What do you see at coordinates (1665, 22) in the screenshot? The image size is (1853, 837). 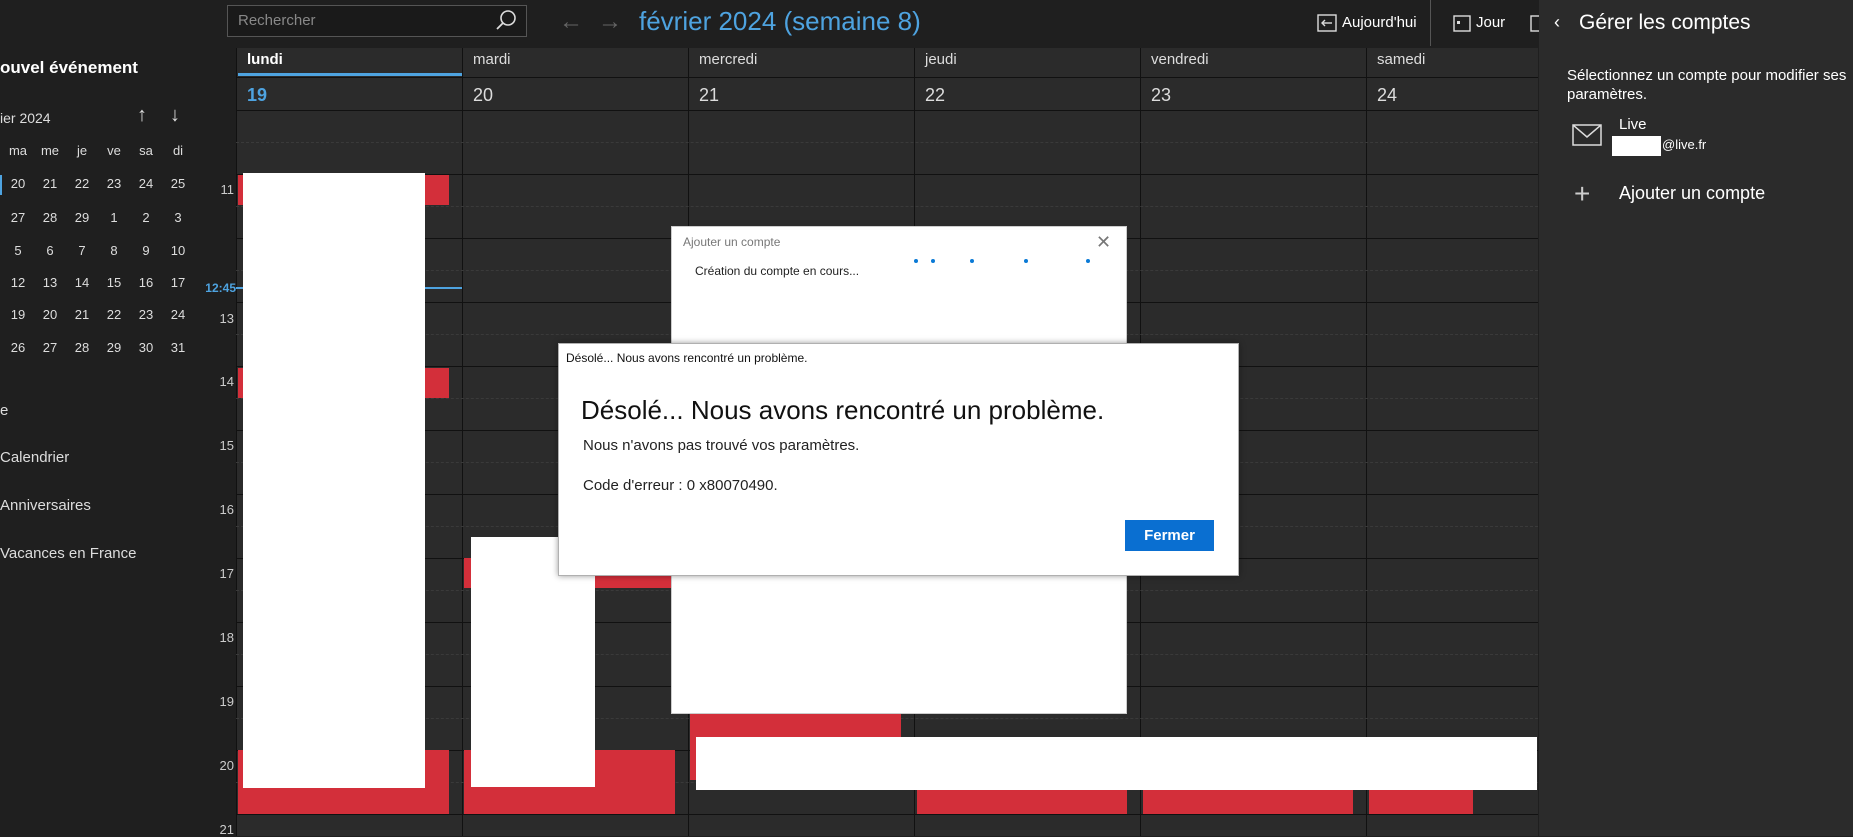 I see `manage-accounts-title: Gérer les comptes` at bounding box center [1665, 22].